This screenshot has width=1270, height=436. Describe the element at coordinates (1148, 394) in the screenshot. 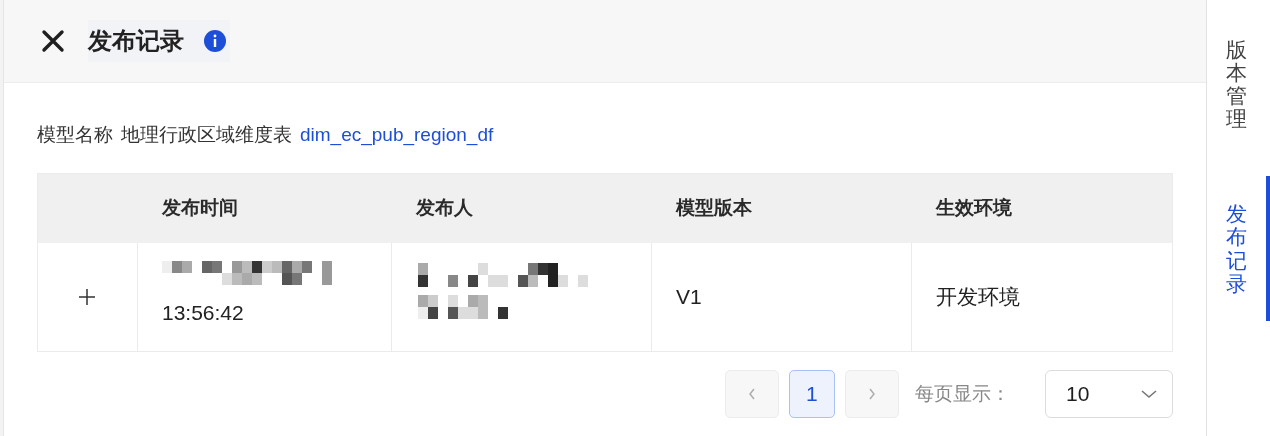

I see `chevron-down-icon` at that location.